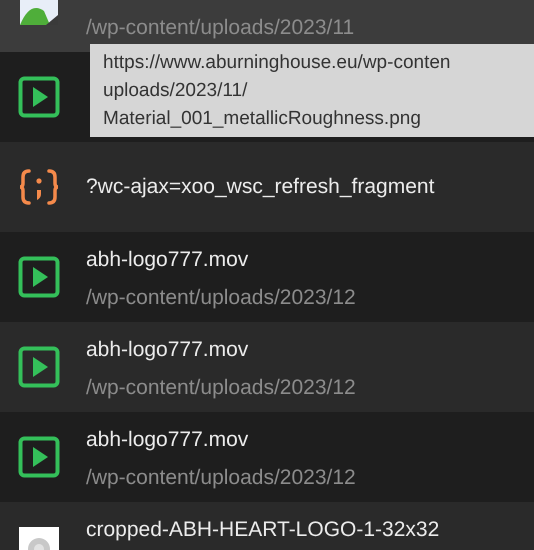  What do you see at coordinates (262, 119) in the screenshot?
I see `tooltip-line: Material_001_metallicRoughness.png` at bounding box center [262, 119].